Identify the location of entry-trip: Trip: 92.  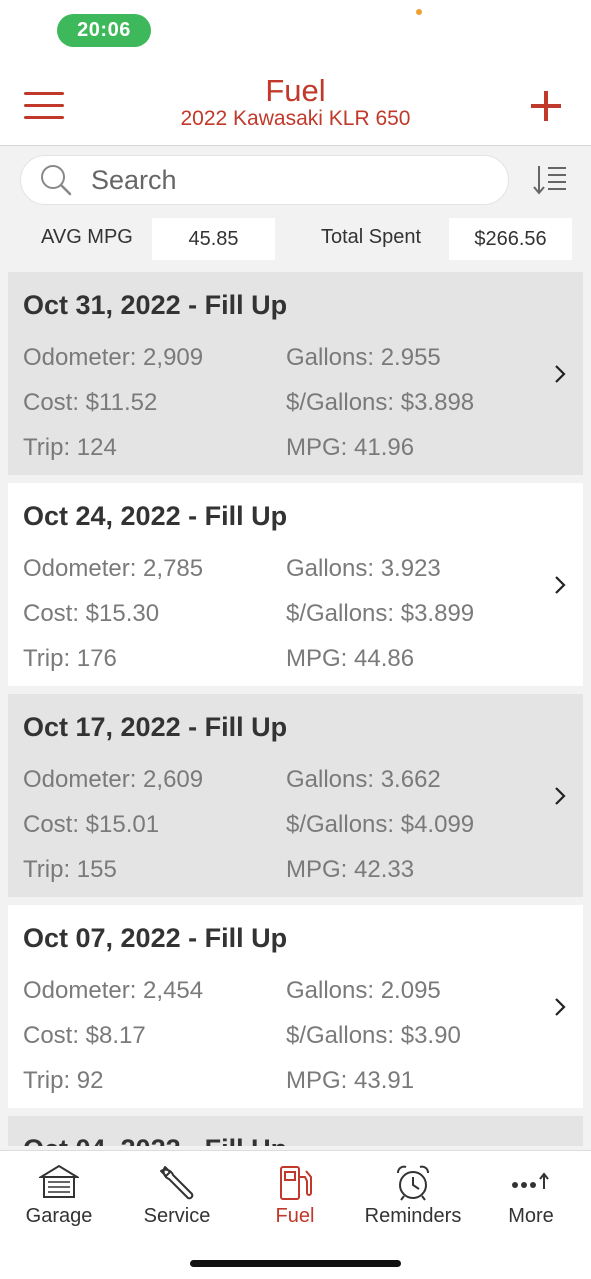
(63, 1080).